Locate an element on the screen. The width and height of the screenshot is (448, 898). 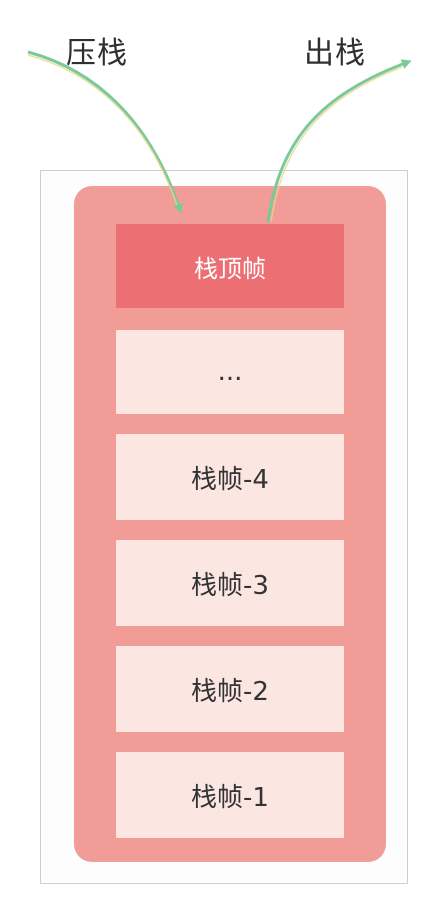
push-arrow is located at coordinates (105, 132).